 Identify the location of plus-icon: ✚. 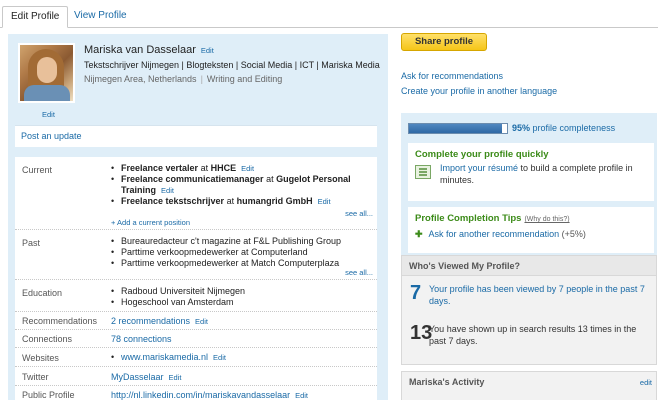
(419, 234).